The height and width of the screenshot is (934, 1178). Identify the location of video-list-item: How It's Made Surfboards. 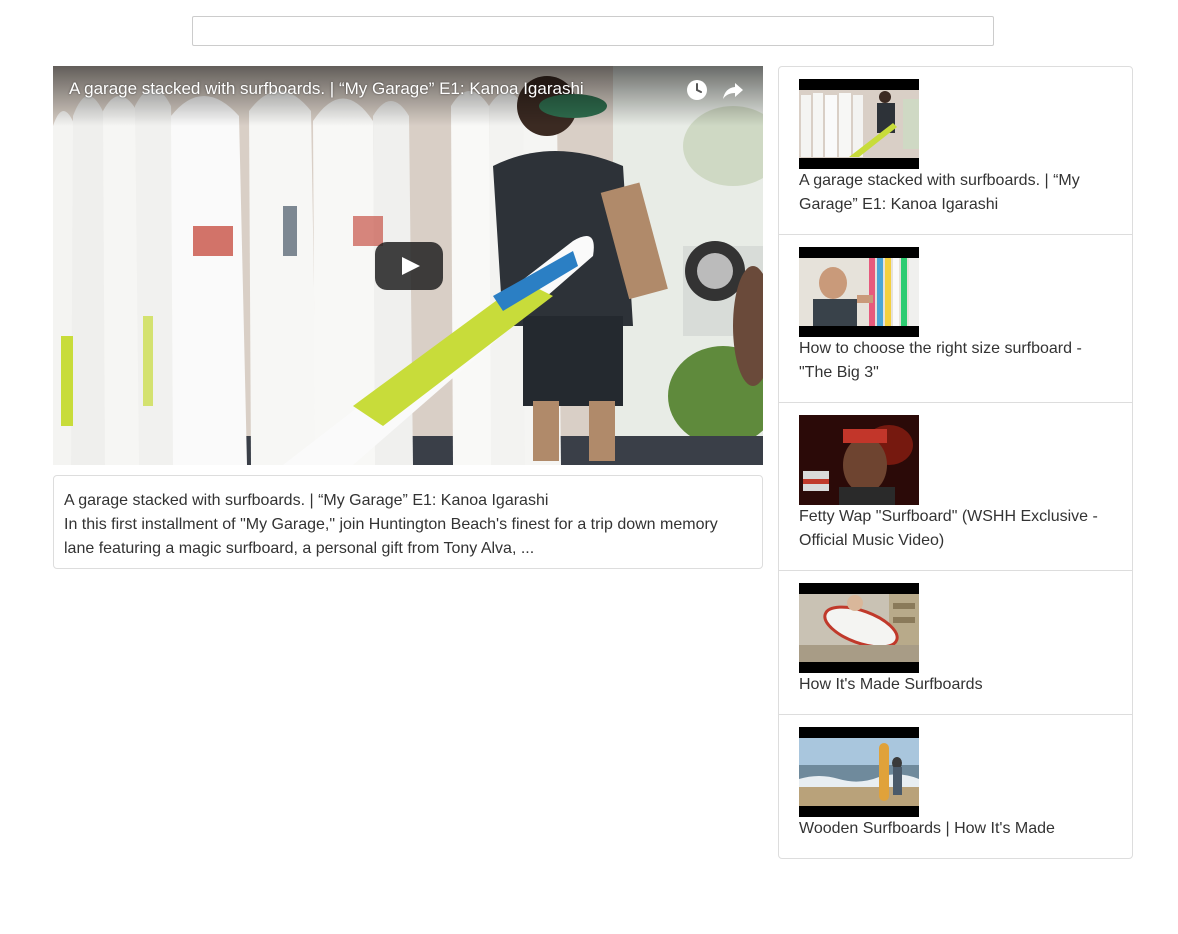
(955, 643).